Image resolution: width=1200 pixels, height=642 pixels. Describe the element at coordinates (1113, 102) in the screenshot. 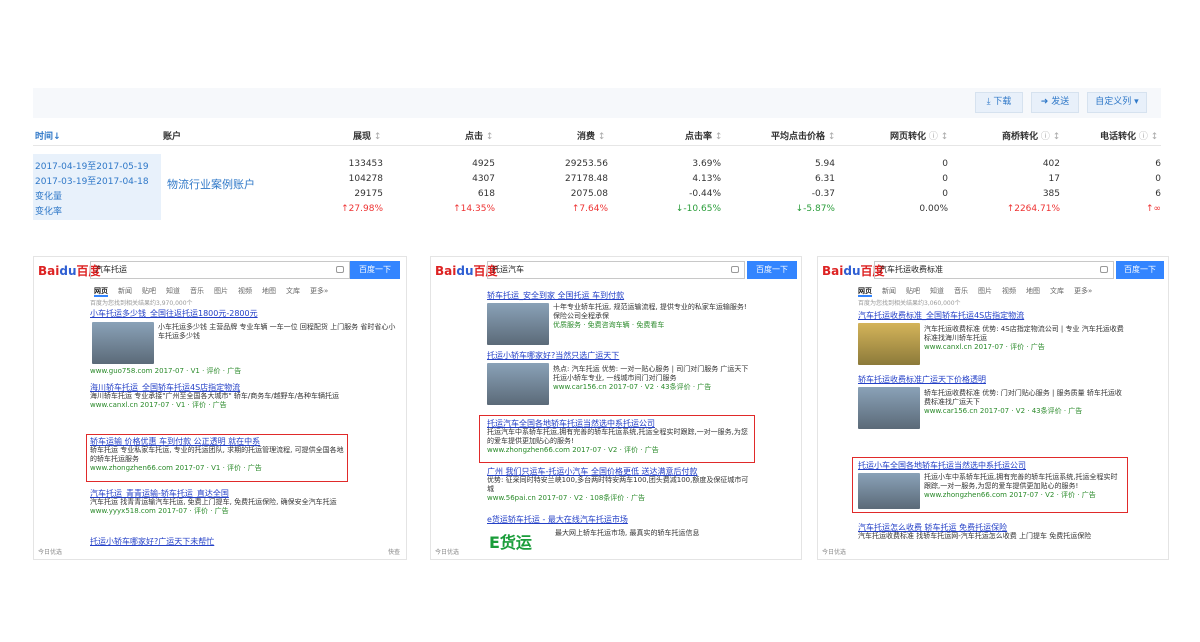

I see `custom-columns-label: 自定义列` at that location.